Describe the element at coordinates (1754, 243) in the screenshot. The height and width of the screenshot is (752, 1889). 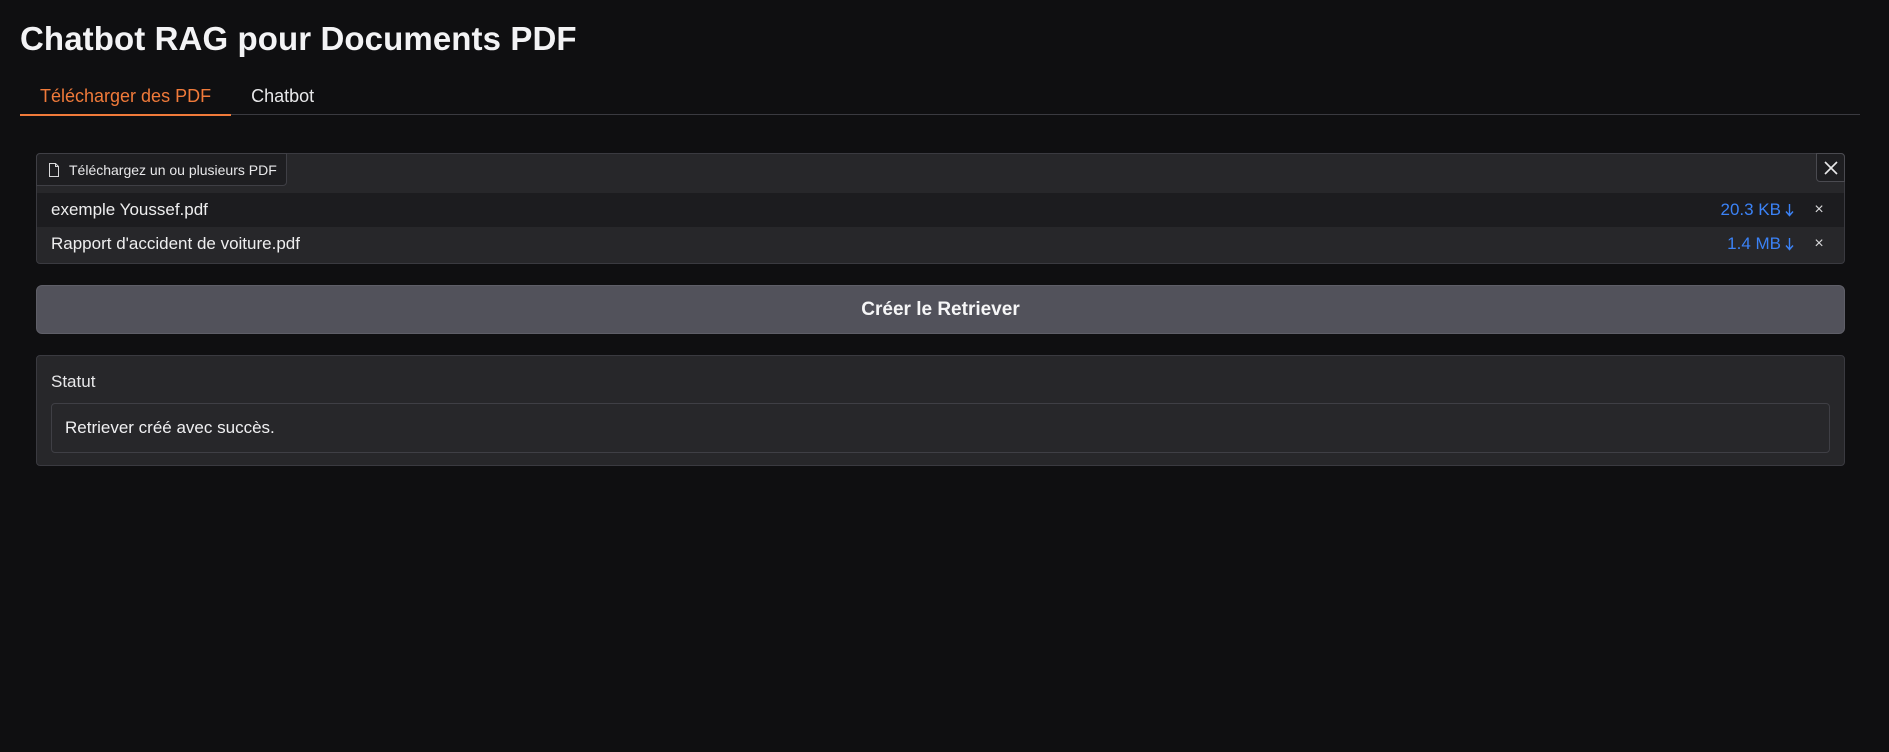
I see `file-size: 1.4 MB` at that location.